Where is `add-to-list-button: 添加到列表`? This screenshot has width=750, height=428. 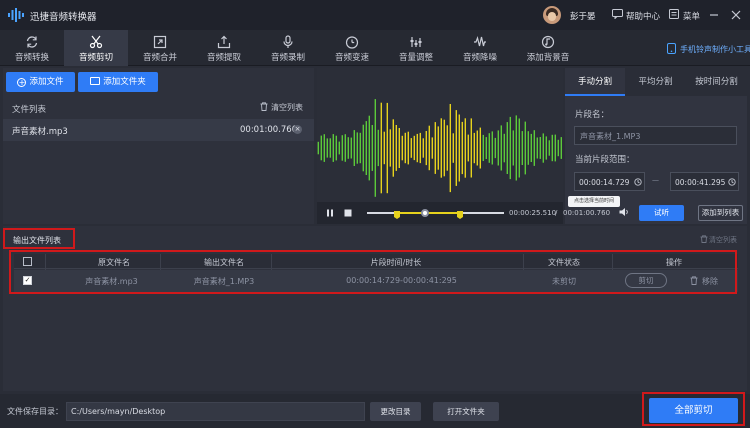
add-to-list-button: 添加到列表 is located at coordinates (720, 213).